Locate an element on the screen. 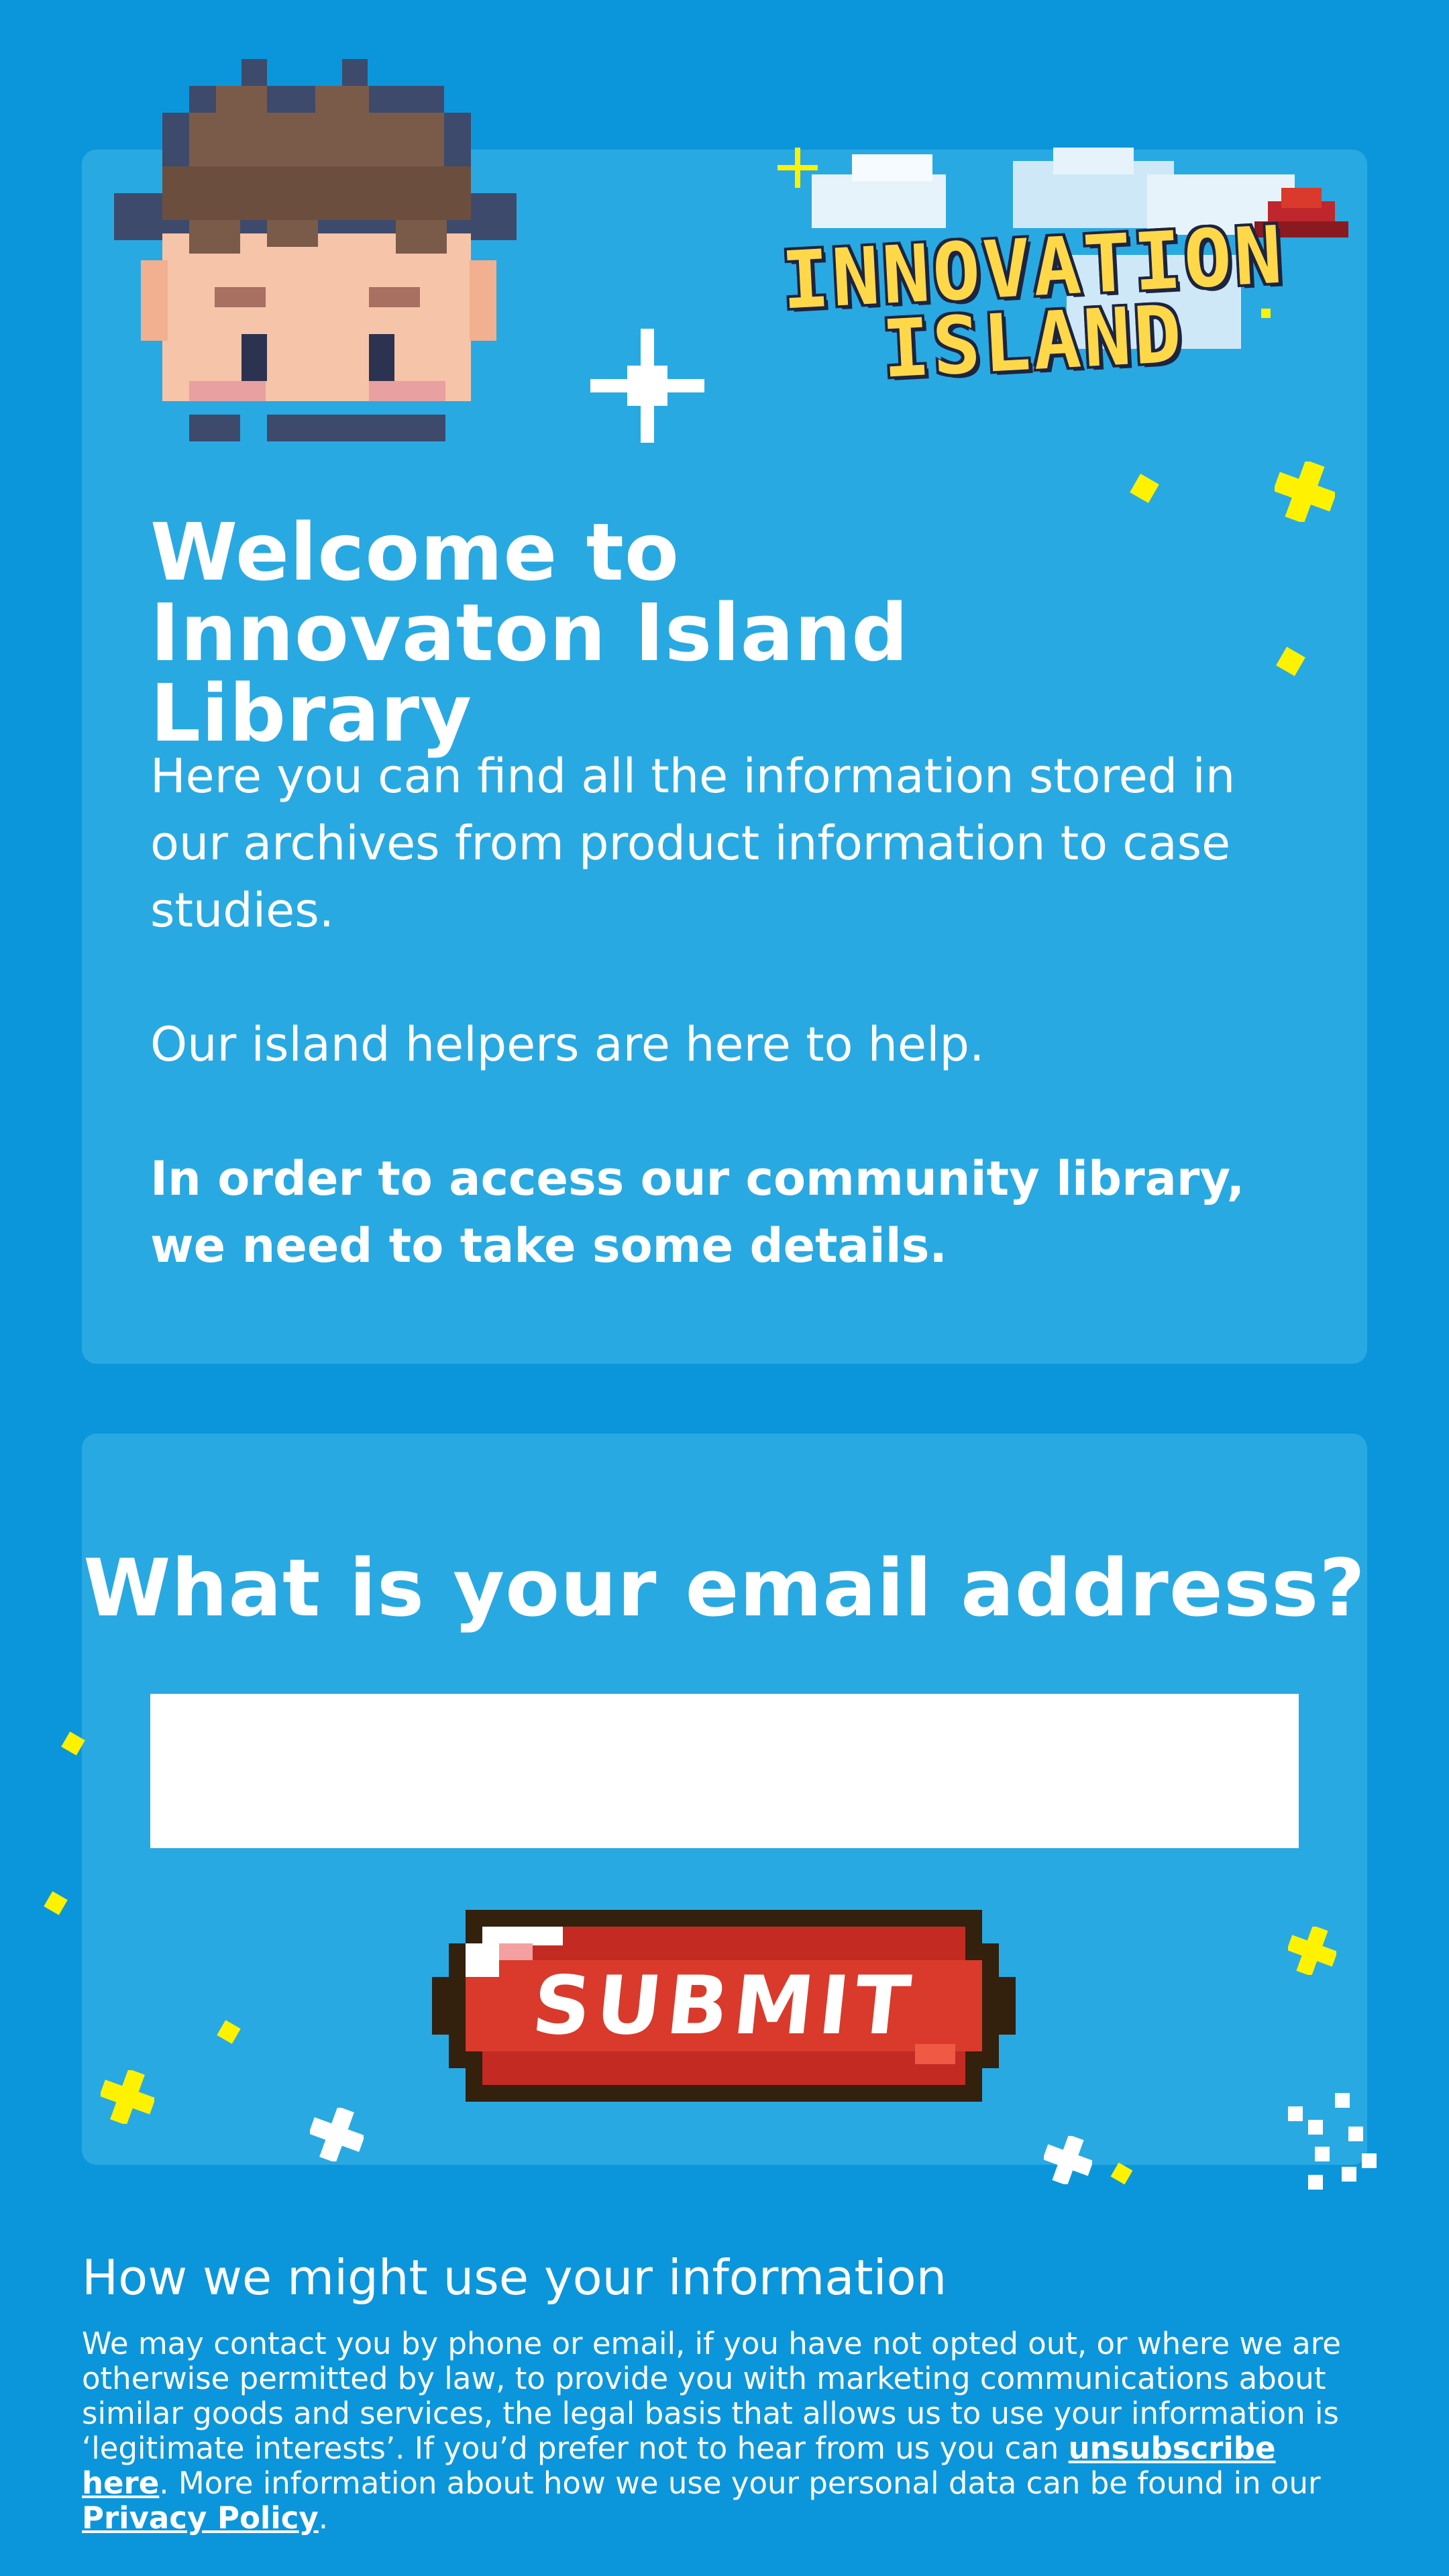 Image resolution: width=1449 pixels, height=2576 pixels. pixel-avatar-icon is located at coordinates (318, 251).